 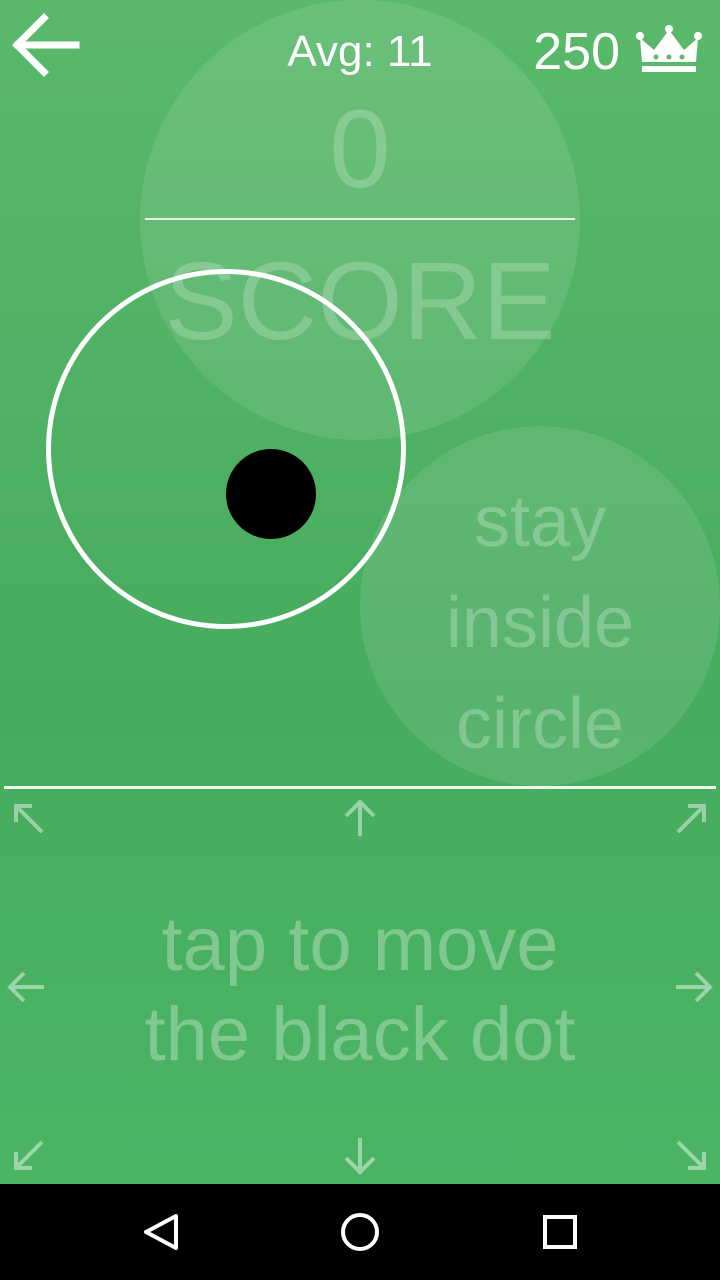 I want to click on hint-text: stay inside circle, so click(x=540, y=623).